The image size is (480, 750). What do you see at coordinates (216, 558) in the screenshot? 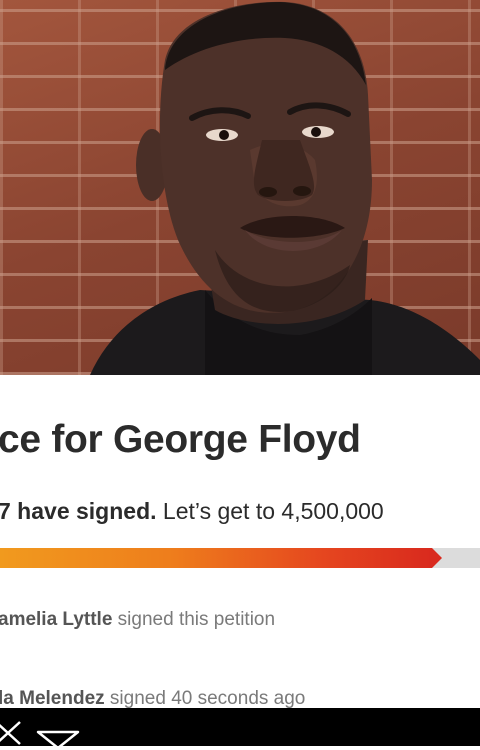
I see `signature-progress-fill` at bounding box center [216, 558].